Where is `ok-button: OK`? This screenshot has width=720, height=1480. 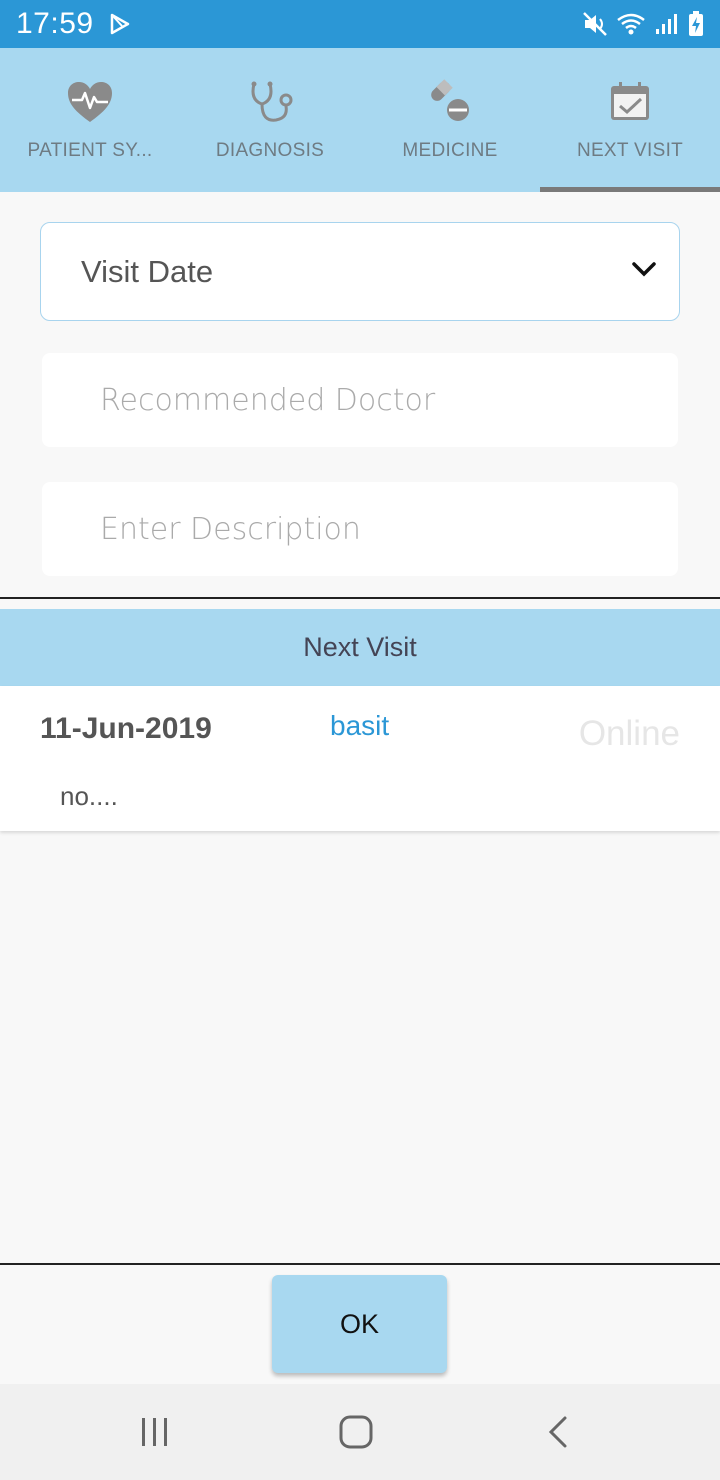 ok-button: OK is located at coordinates (359, 1324).